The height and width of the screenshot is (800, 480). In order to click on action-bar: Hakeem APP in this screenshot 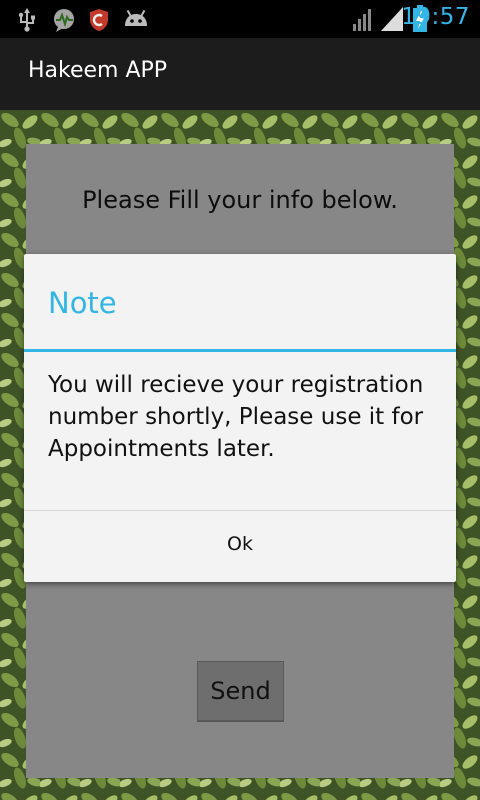, I will do `click(240, 74)`.